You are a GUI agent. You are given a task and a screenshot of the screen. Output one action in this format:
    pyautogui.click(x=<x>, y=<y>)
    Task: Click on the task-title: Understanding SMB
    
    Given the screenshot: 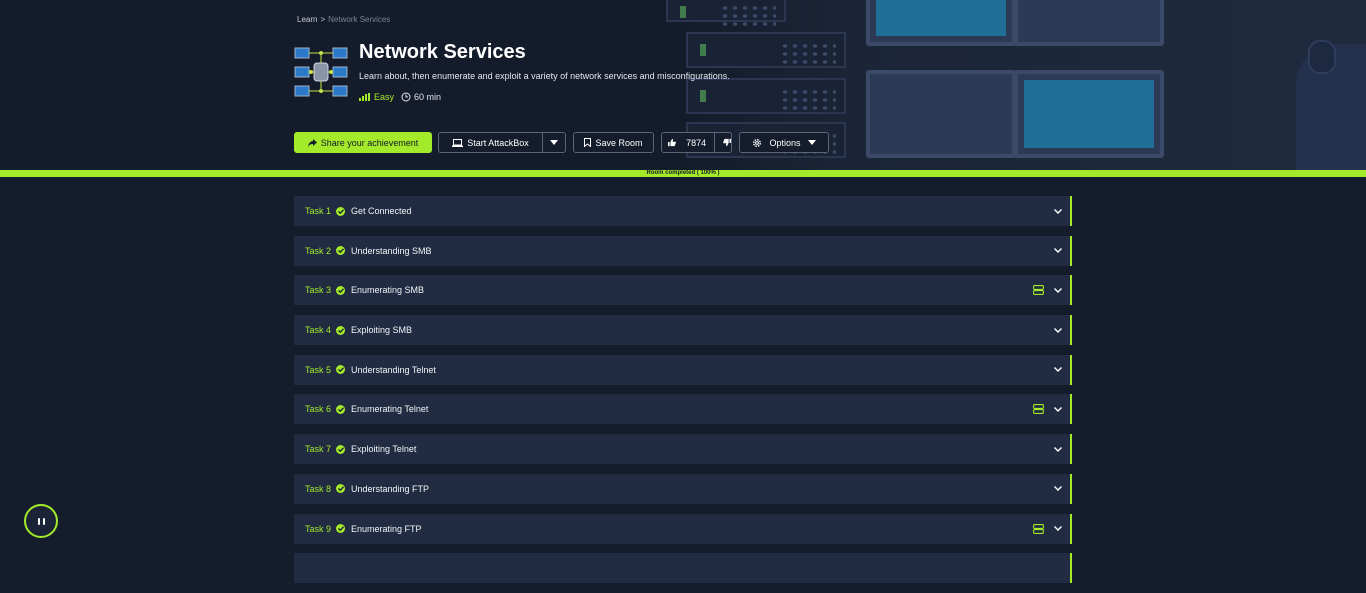 What is the action you would take?
    pyautogui.click(x=391, y=250)
    